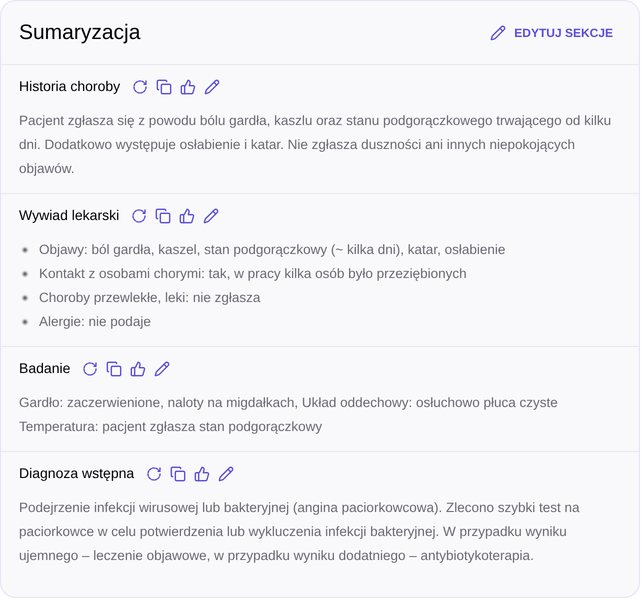 This screenshot has height=600, width=642. I want to click on list-item-text: Objawy: ból gardła, kaszel, stan podgorączkowy (~ kilka dni), katar, osłabienie, so click(272, 250).